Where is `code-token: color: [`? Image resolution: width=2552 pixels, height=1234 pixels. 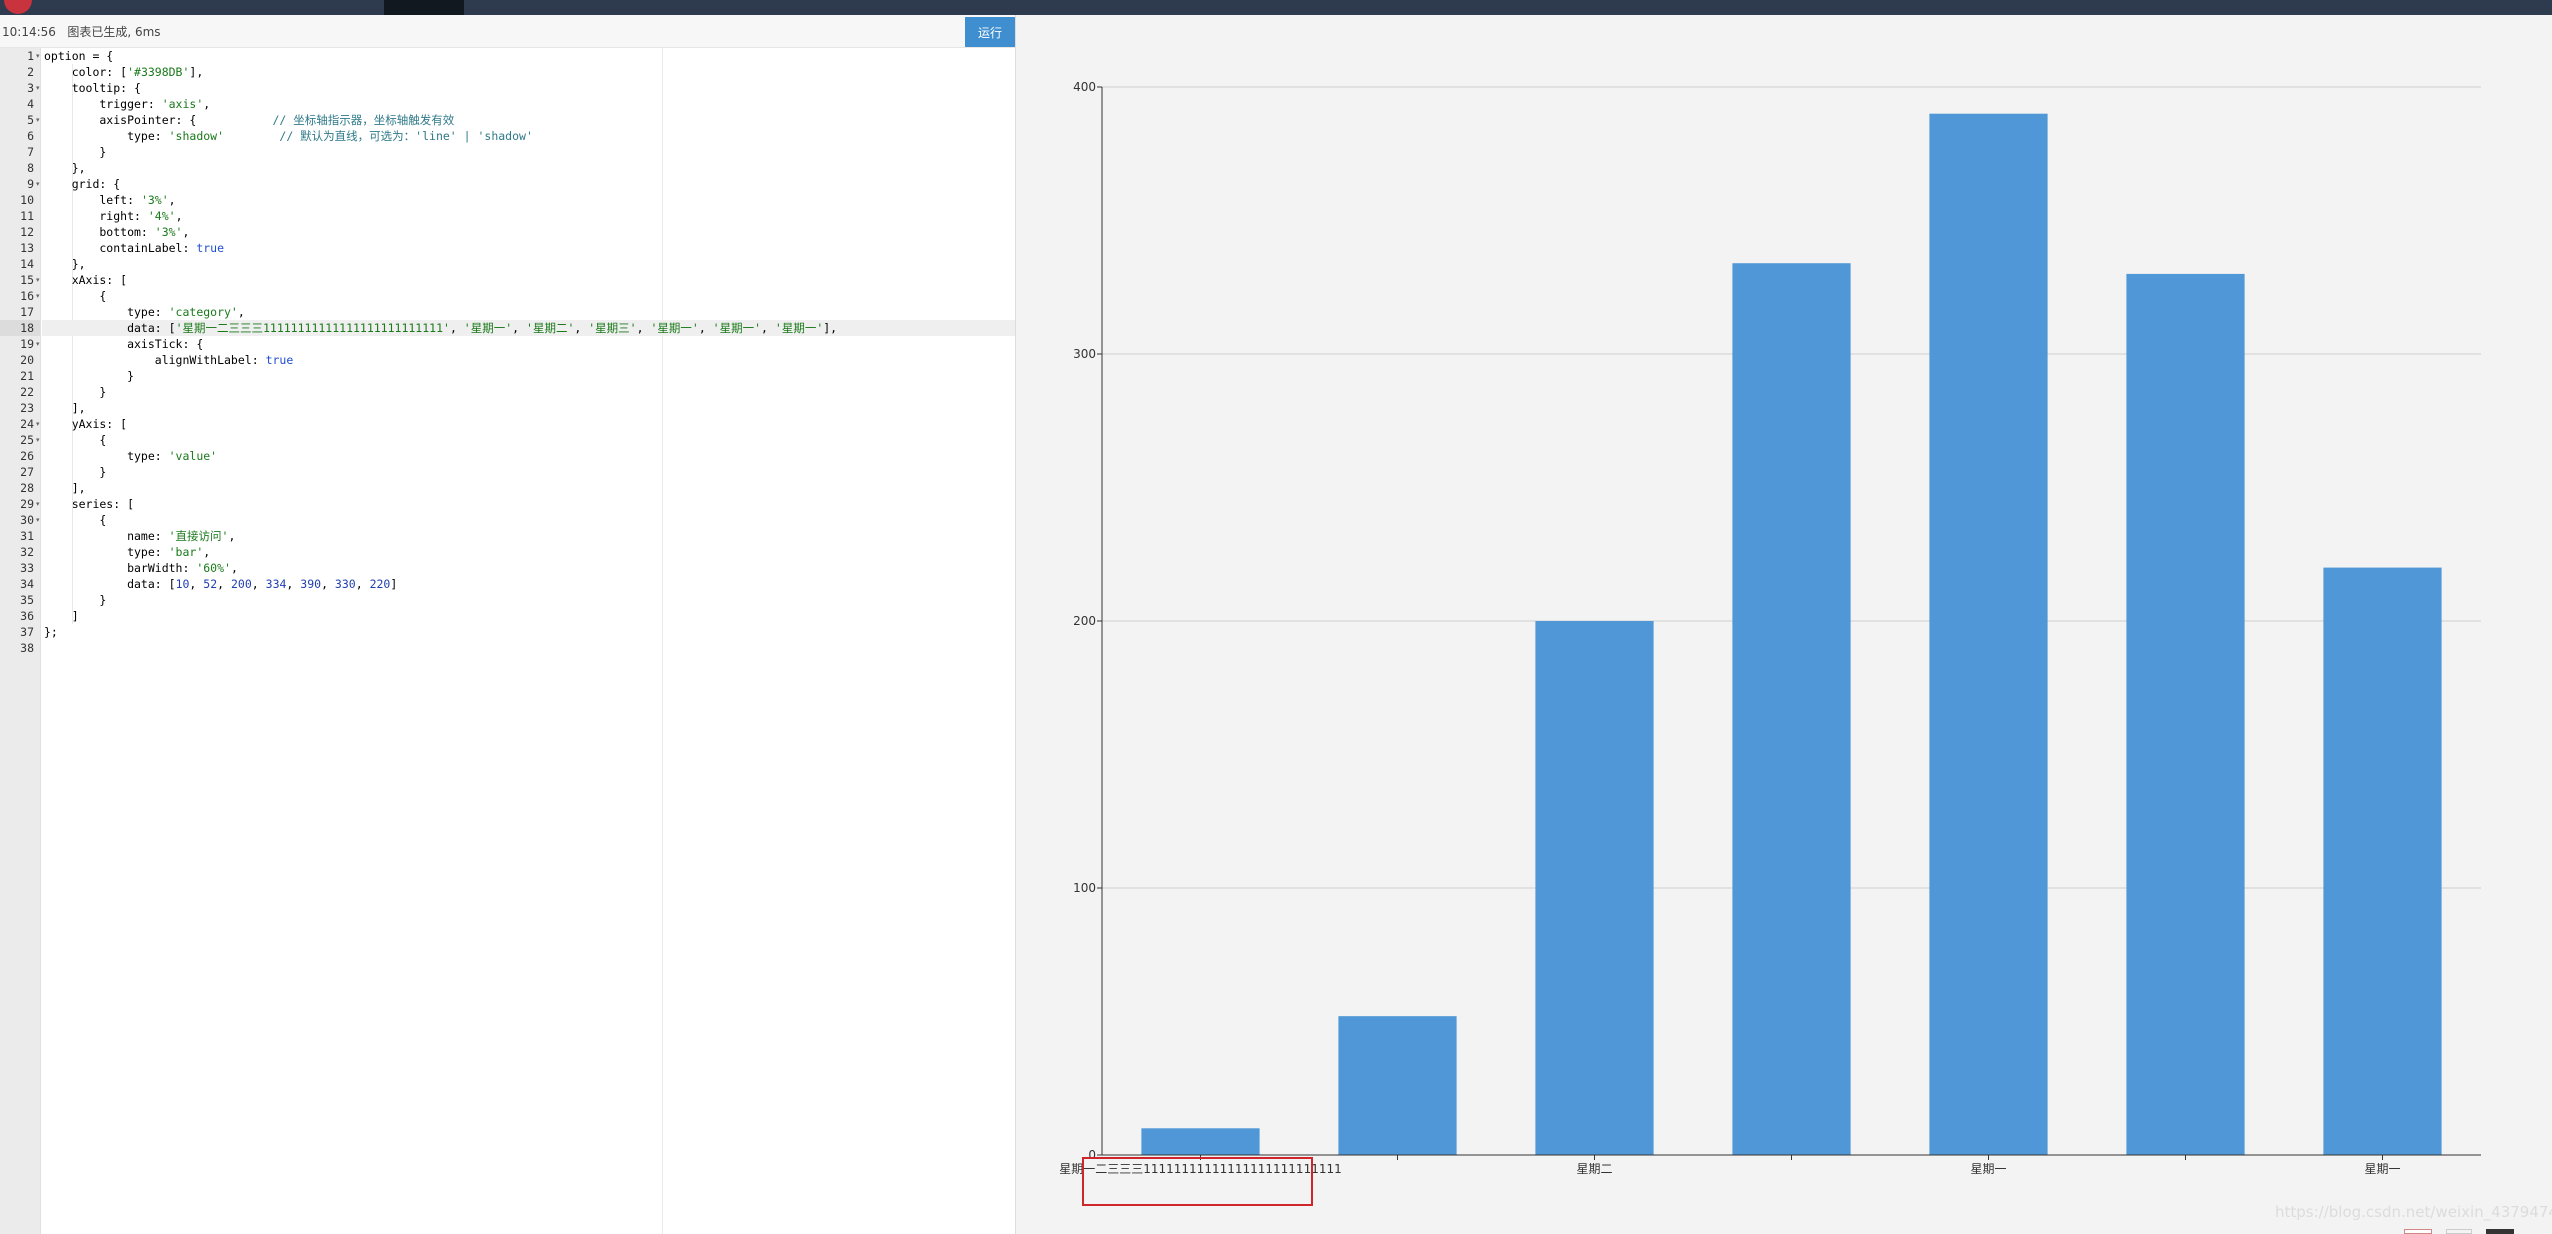
code-token: color: [ is located at coordinates (86, 72).